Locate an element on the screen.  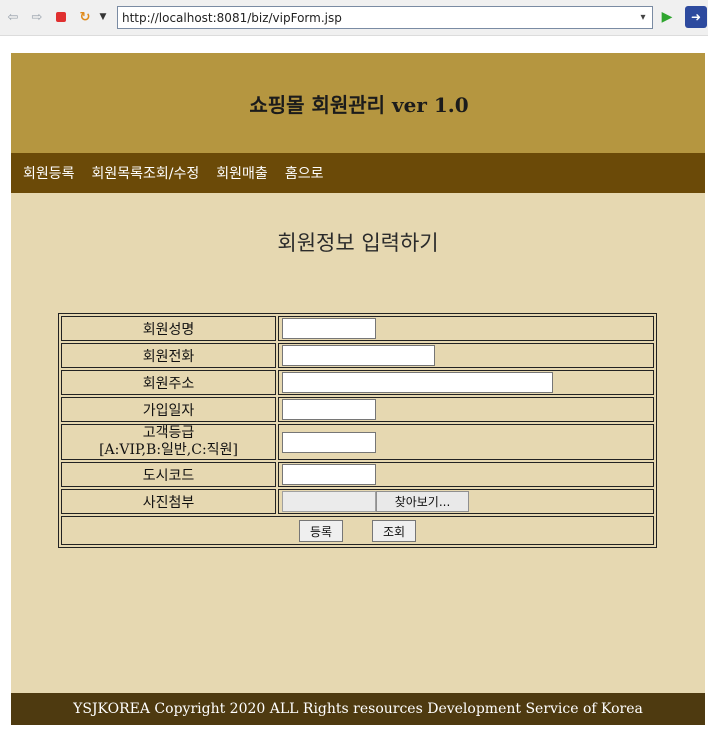
address-input is located at coordinates (417, 382).